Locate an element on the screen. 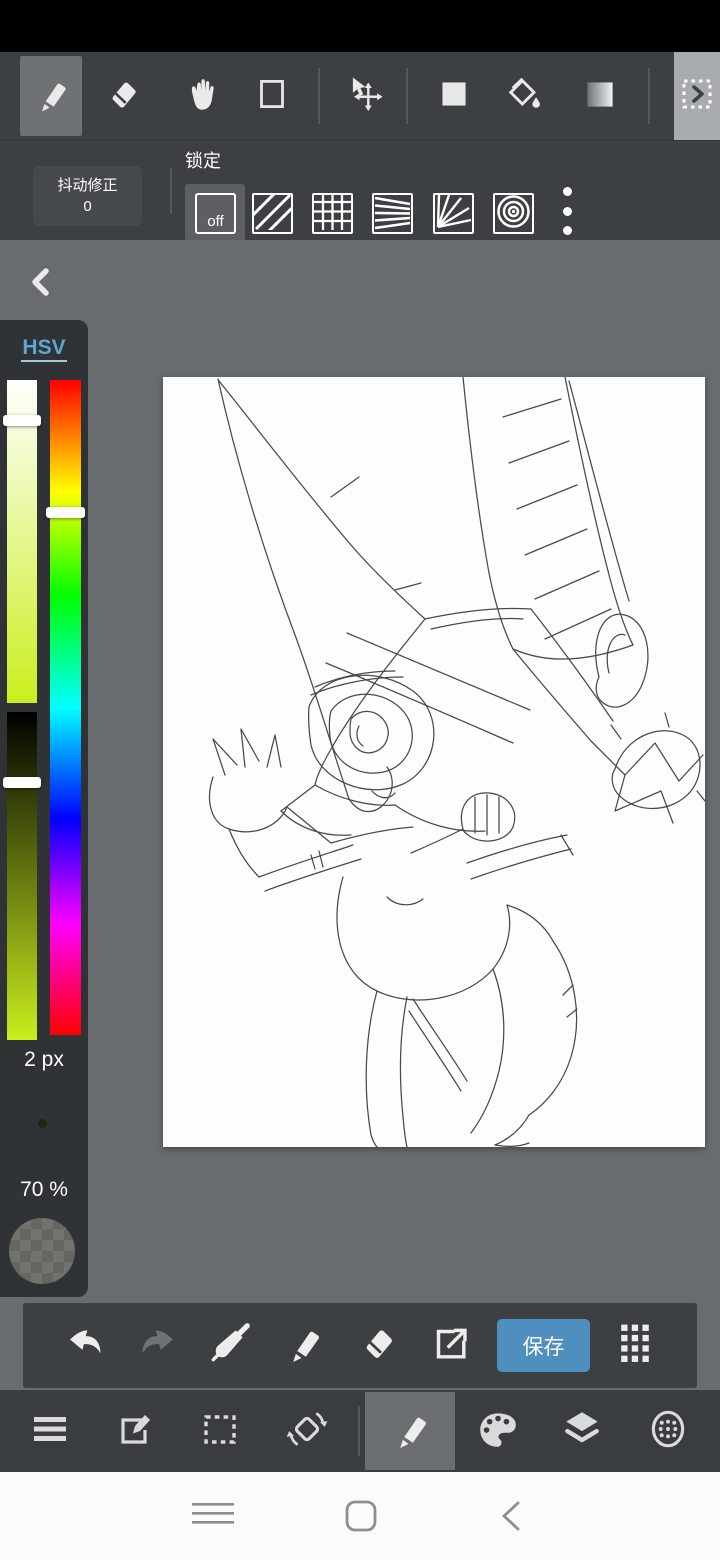  edit-button is located at coordinates (135, 1431).